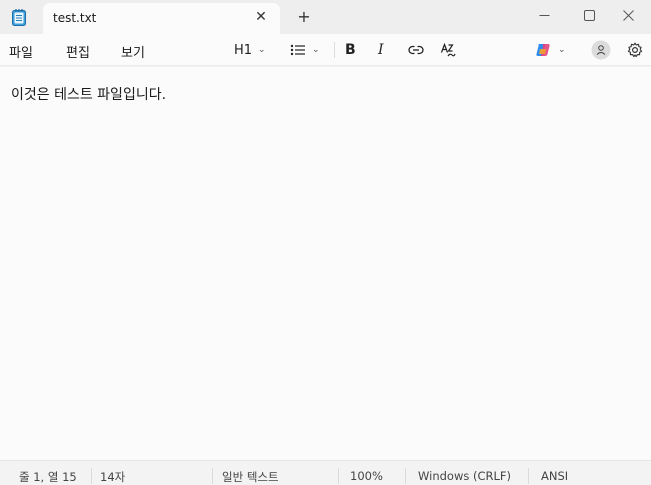 The width and height of the screenshot is (651, 485). I want to click on minimize-icon, so click(544, 15).